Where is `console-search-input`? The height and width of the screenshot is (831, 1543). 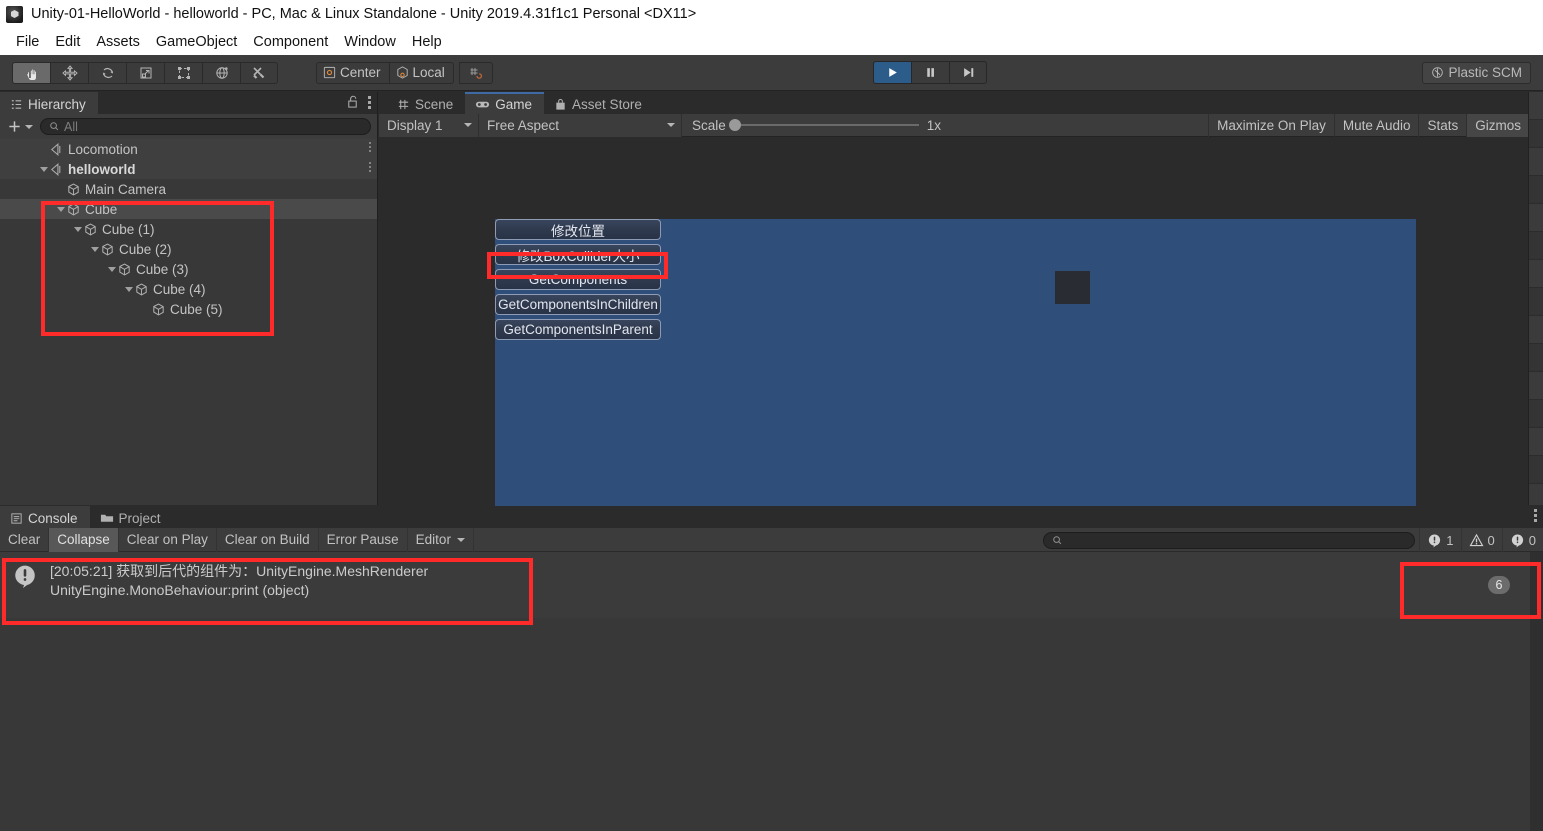
console-search-input is located at coordinates (1229, 540).